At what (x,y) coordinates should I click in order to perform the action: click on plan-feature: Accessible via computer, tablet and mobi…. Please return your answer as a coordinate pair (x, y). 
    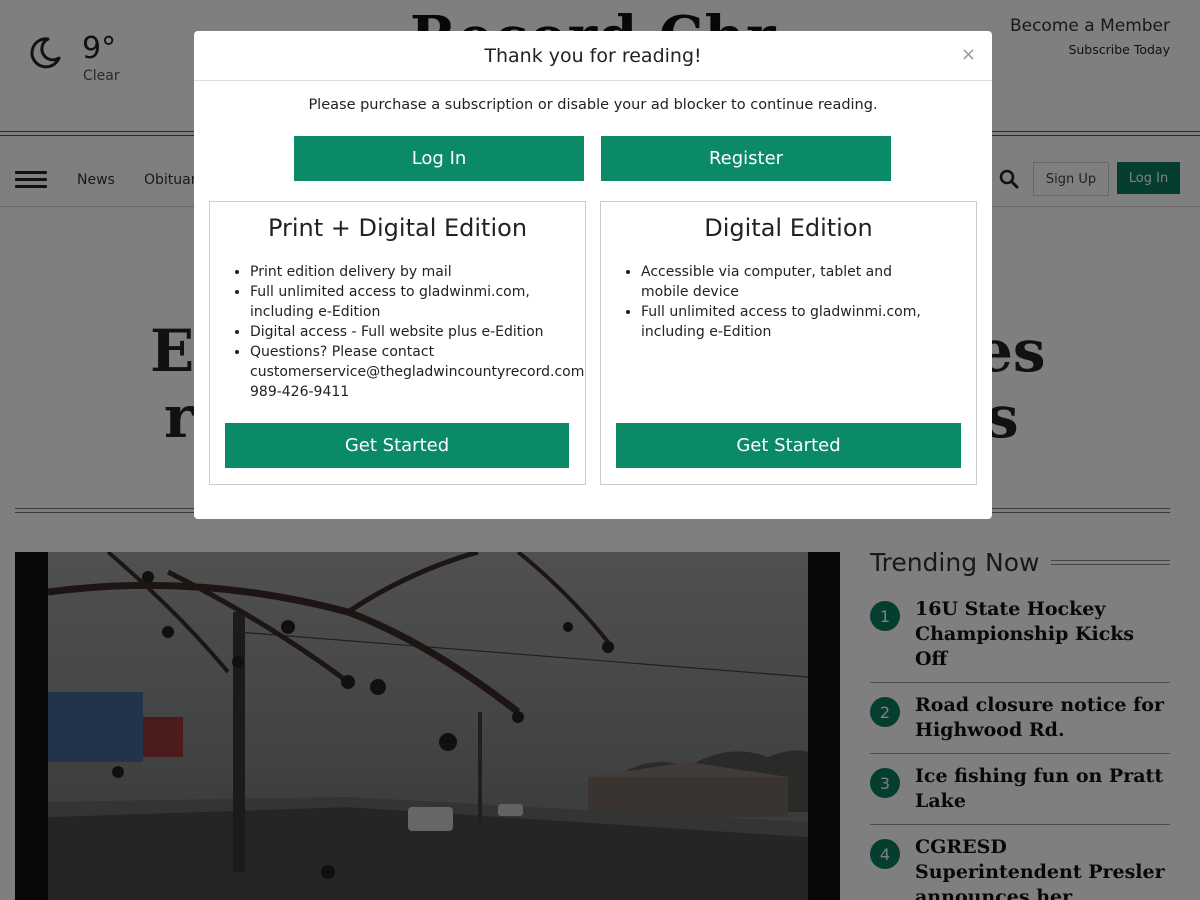
    Looking at the image, I should click on (791, 282).